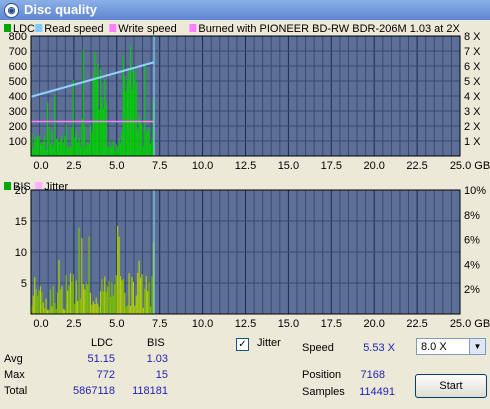  Describe the element at coordinates (18, 52) in the screenshot. I see `y-tick-label: 700` at that location.